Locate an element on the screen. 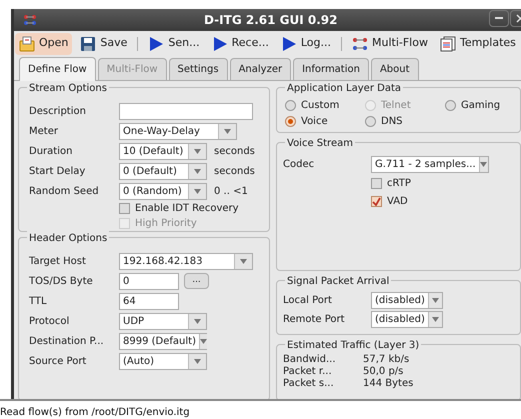  dropdown-value: 8999 (Default) is located at coordinates (159, 341).